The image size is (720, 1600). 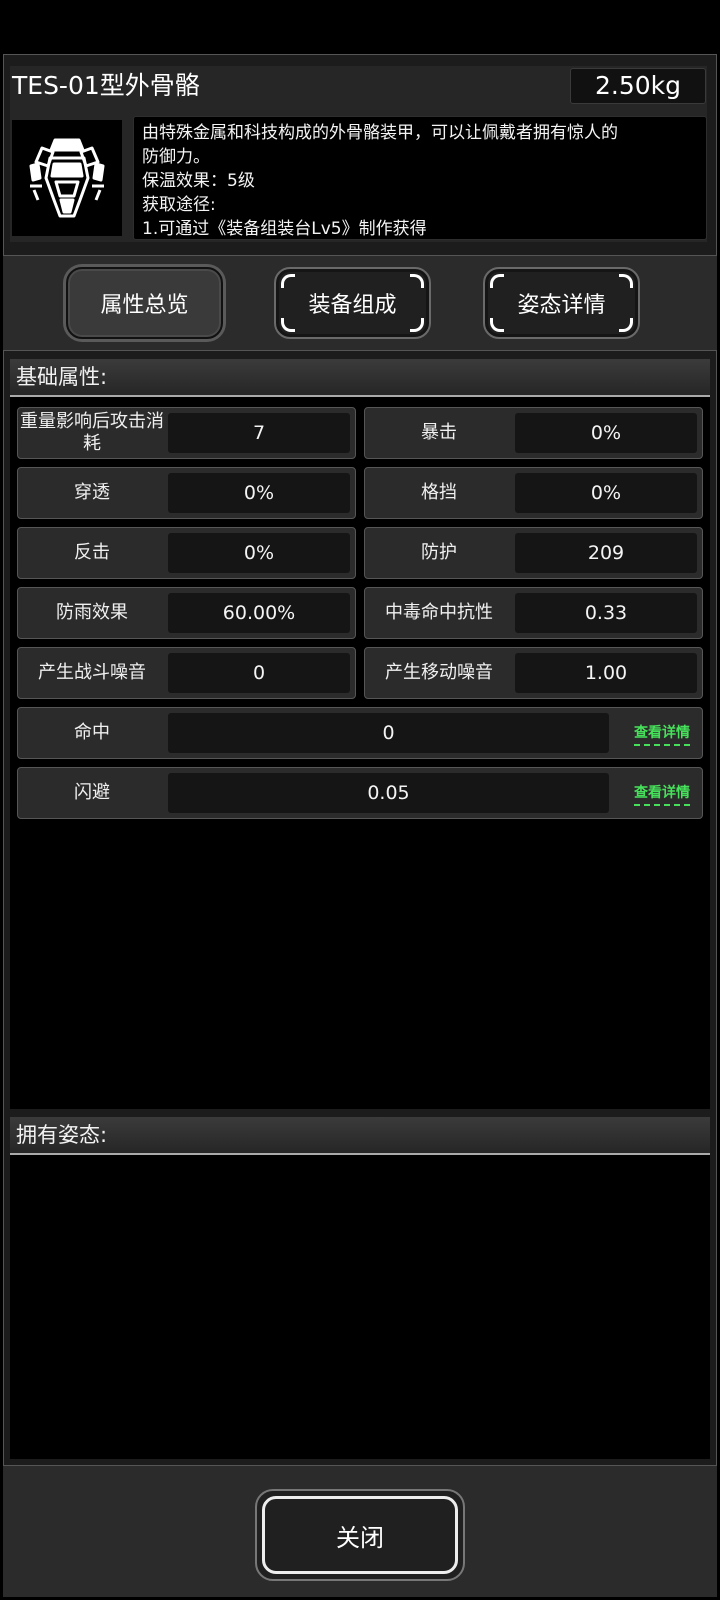 What do you see at coordinates (176, 157) in the screenshot?
I see `description-line: 防御力。` at bounding box center [176, 157].